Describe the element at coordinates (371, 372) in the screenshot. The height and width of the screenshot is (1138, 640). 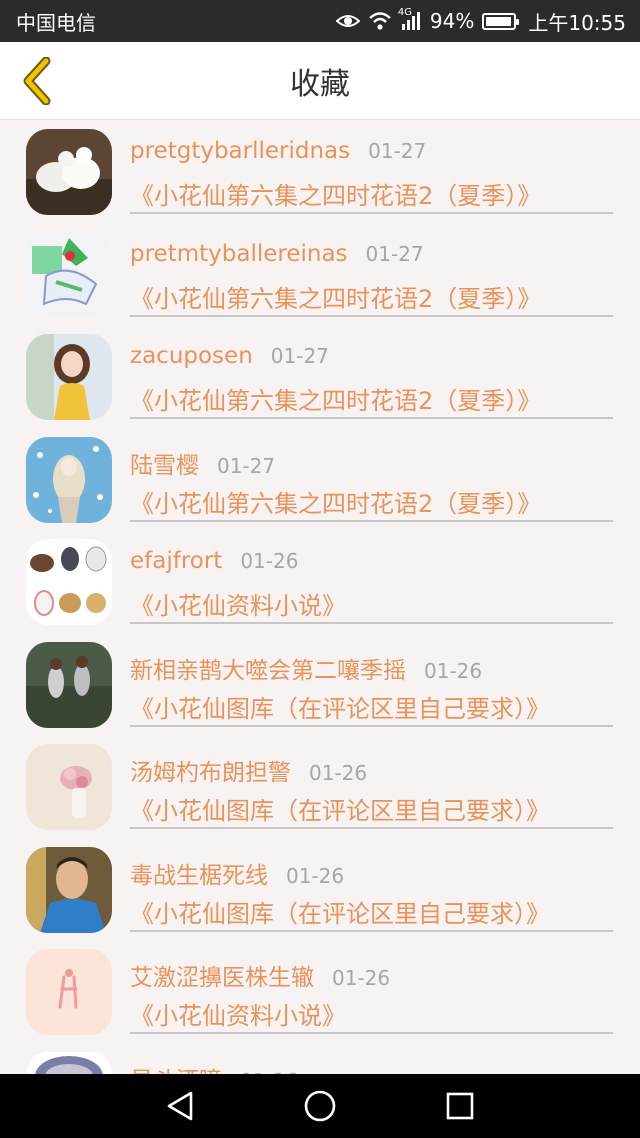
I see `item-content: zacuposen 01-27 《小花仙第六集之四时花语2（夏季）》` at that location.